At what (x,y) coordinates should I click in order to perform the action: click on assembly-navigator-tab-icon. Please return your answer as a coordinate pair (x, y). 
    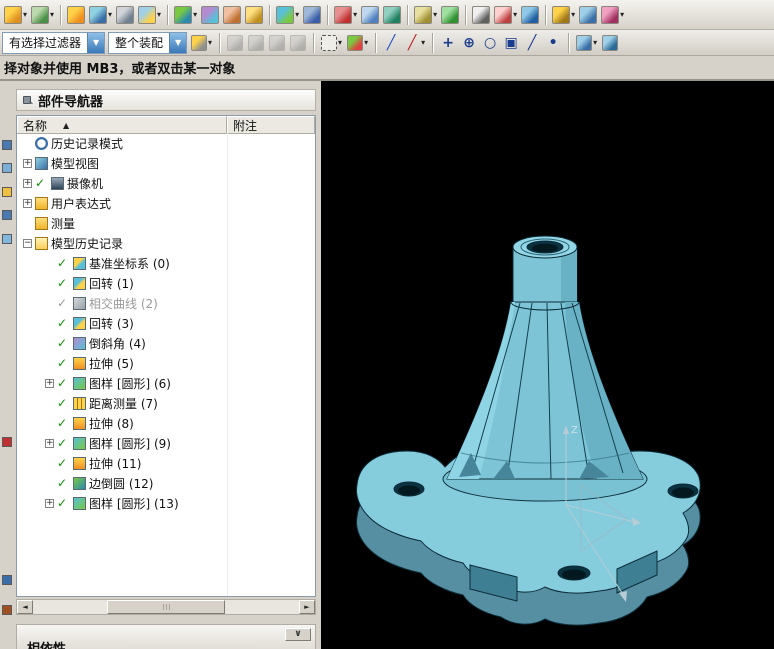
    Looking at the image, I should click on (7, 145).